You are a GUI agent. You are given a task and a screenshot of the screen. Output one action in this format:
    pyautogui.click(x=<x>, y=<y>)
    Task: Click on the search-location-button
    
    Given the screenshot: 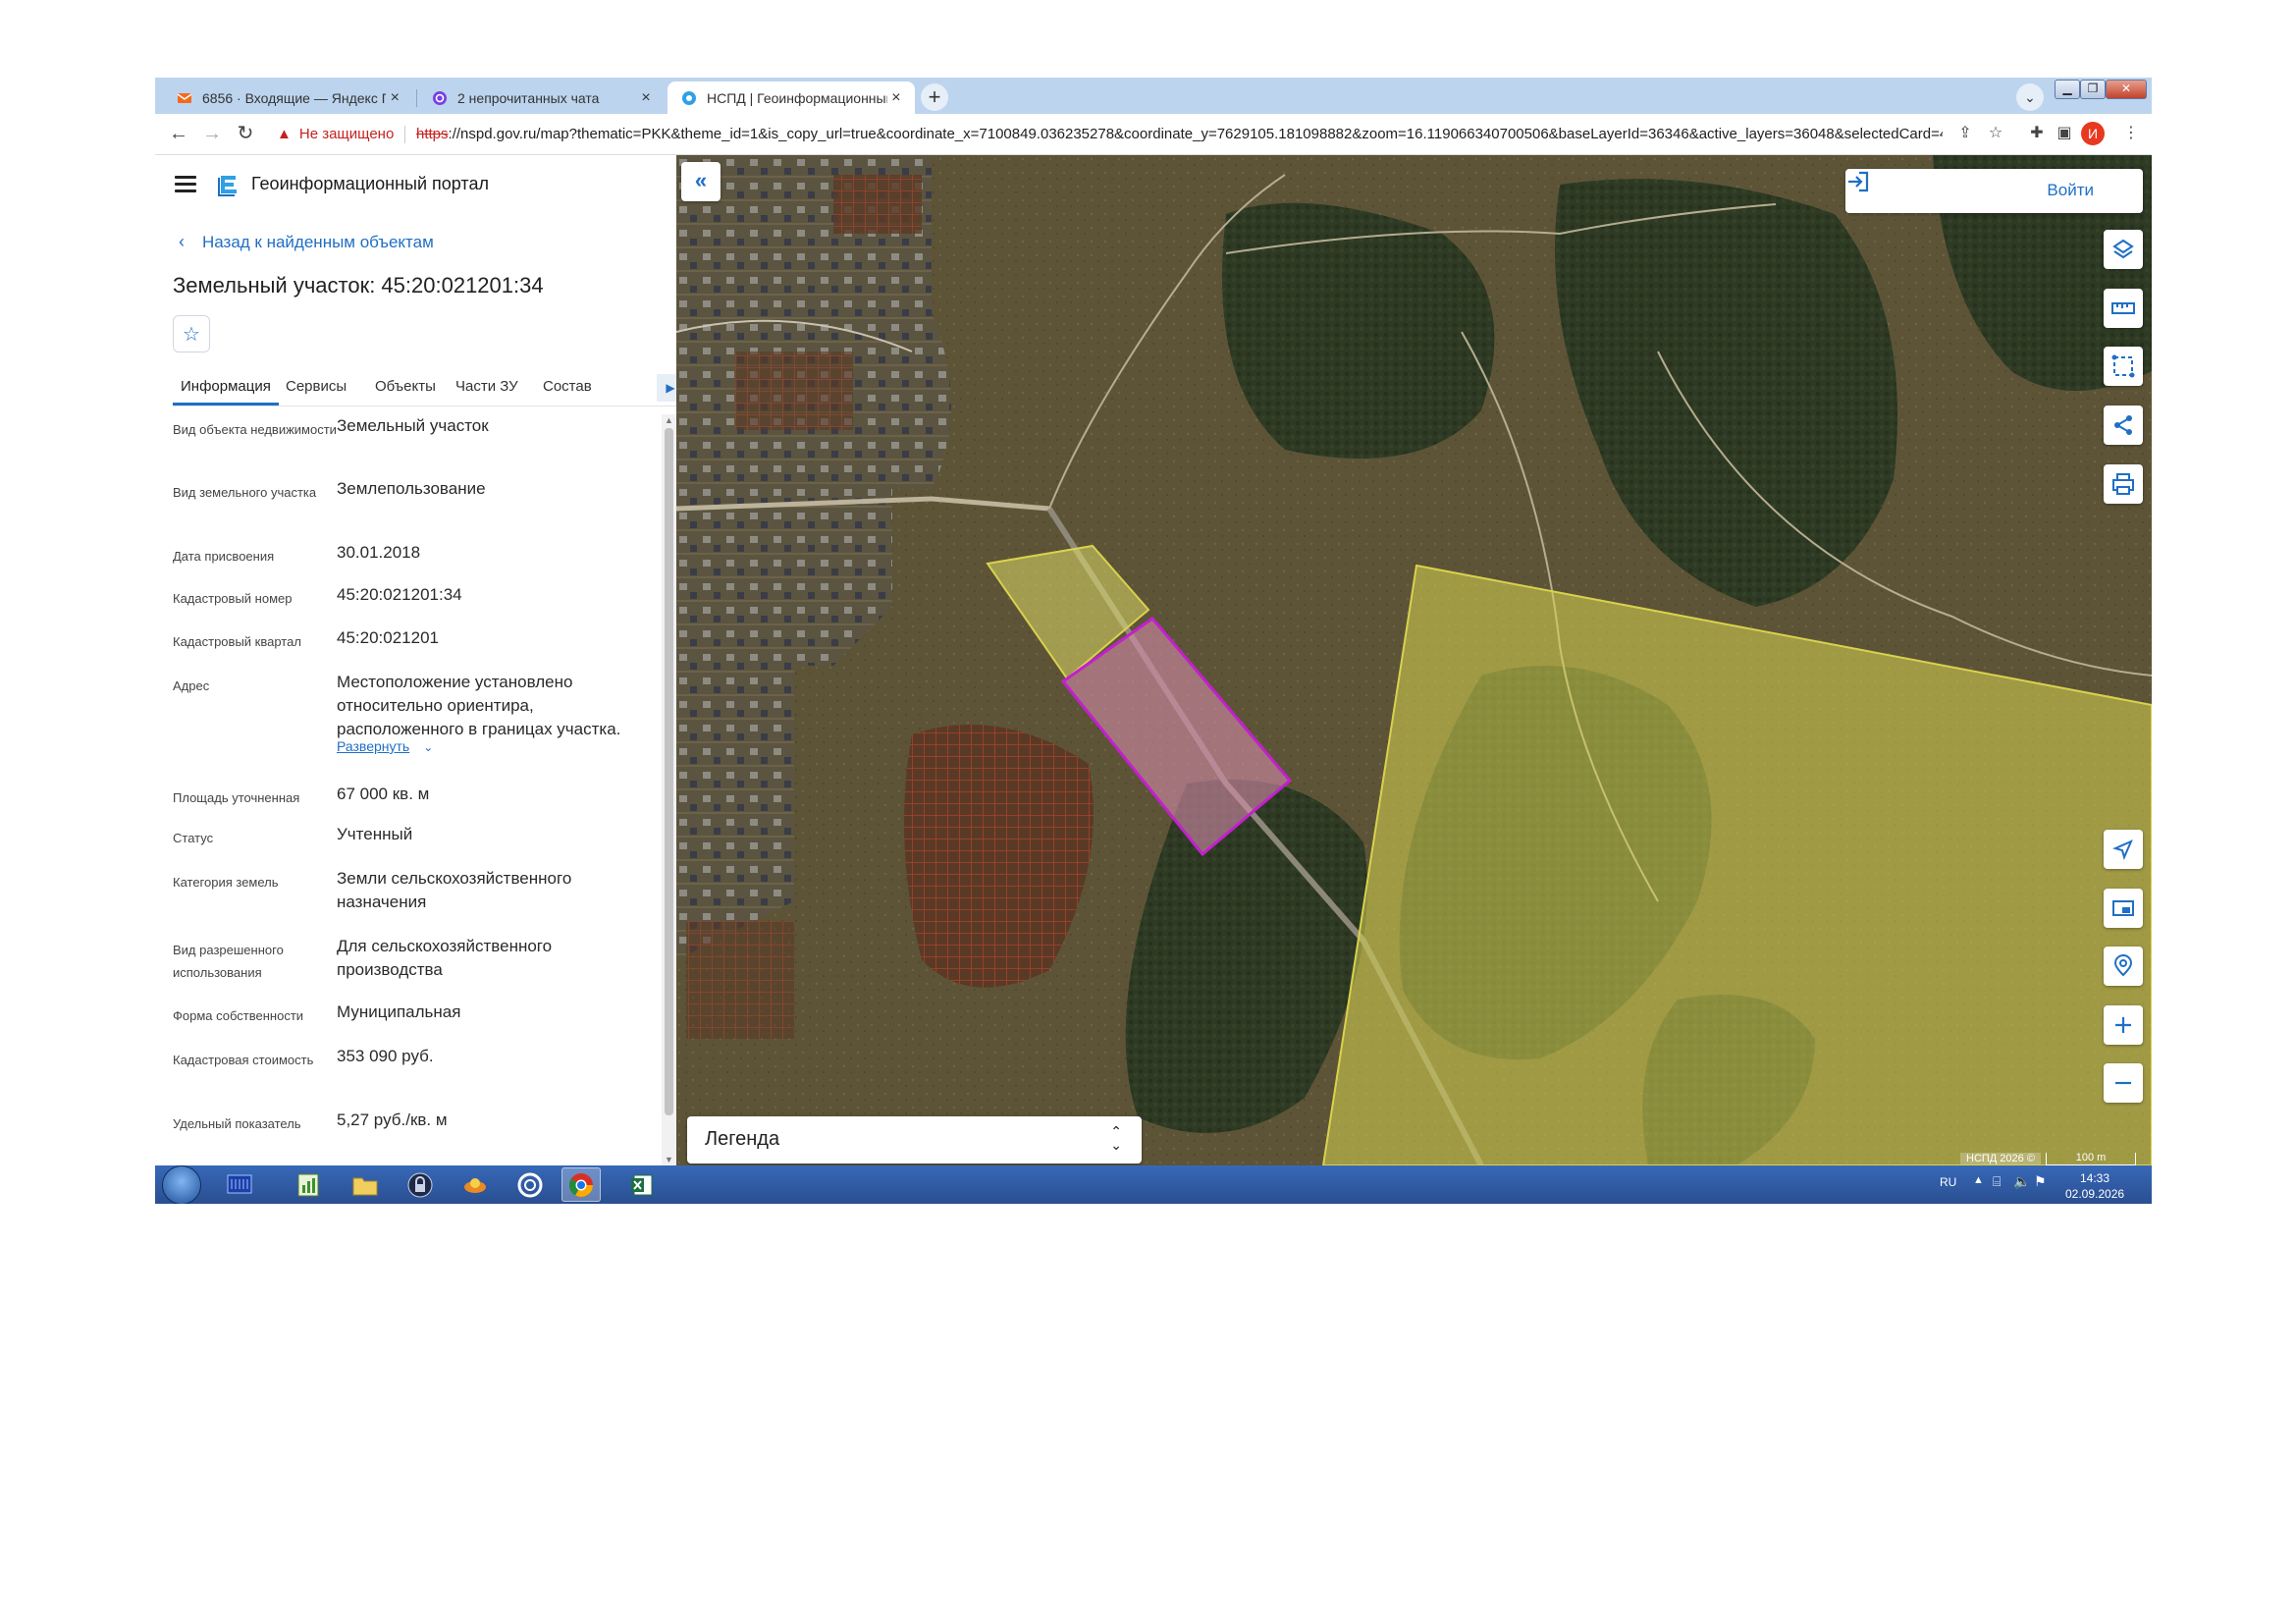 What is the action you would take?
    pyautogui.click(x=2123, y=966)
    